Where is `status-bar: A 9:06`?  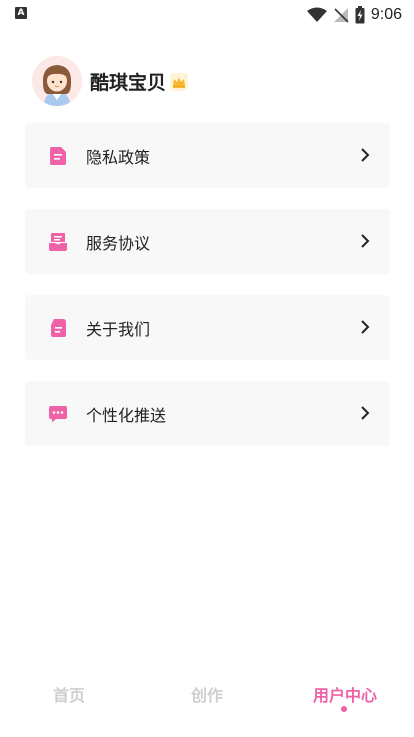 status-bar: A 9:06 is located at coordinates (207, 15).